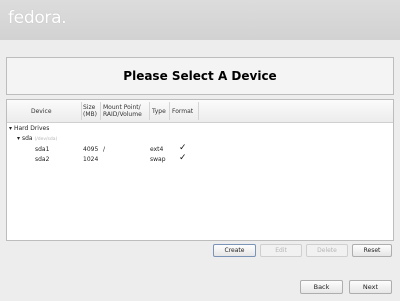 The height and width of the screenshot is (301, 400). What do you see at coordinates (27, 138) in the screenshot?
I see `disk-name: sda` at bounding box center [27, 138].